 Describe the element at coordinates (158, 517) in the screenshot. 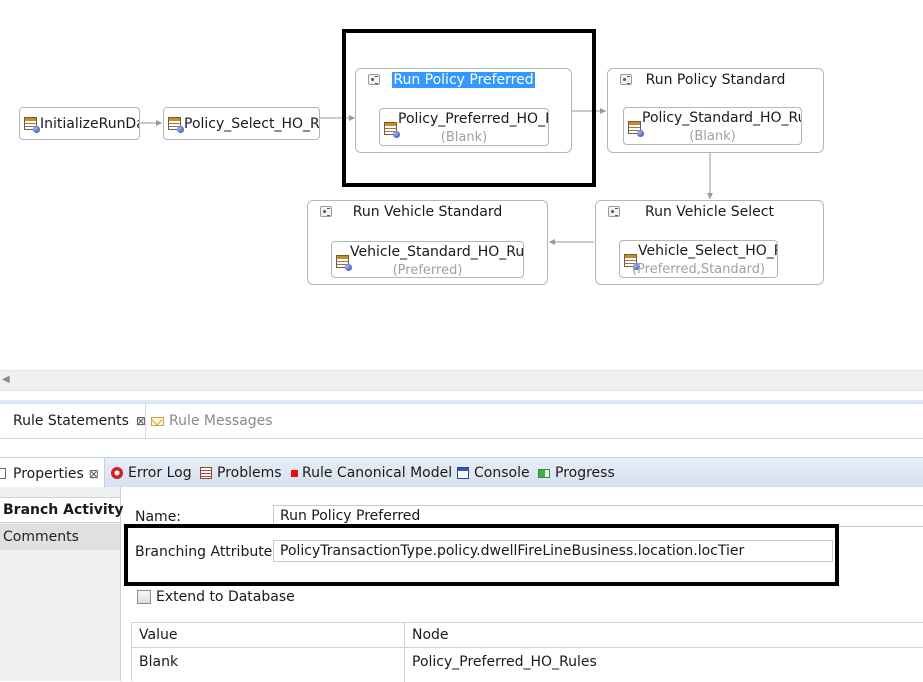

I see `name-label: Name:` at that location.